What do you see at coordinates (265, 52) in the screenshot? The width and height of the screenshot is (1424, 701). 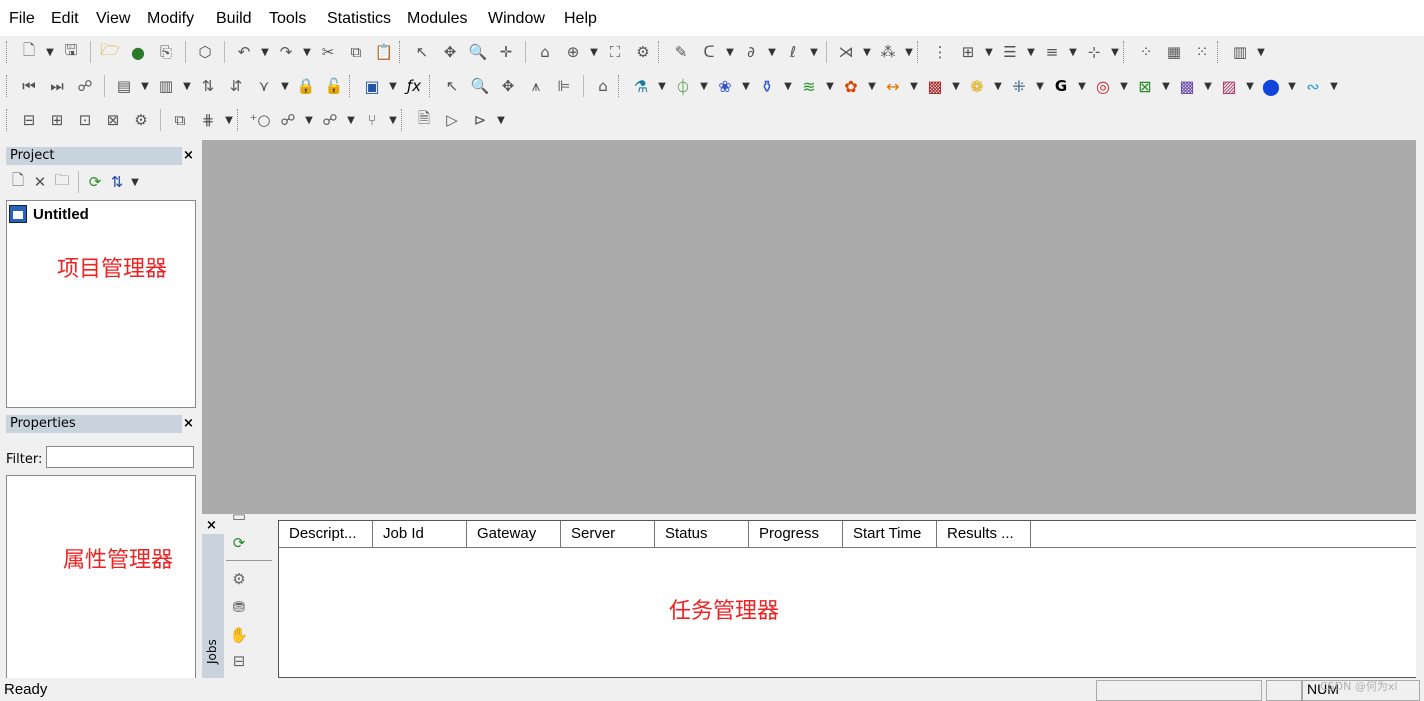 I see `undo-dropdown-icon: ▼` at bounding box center [265, 52].